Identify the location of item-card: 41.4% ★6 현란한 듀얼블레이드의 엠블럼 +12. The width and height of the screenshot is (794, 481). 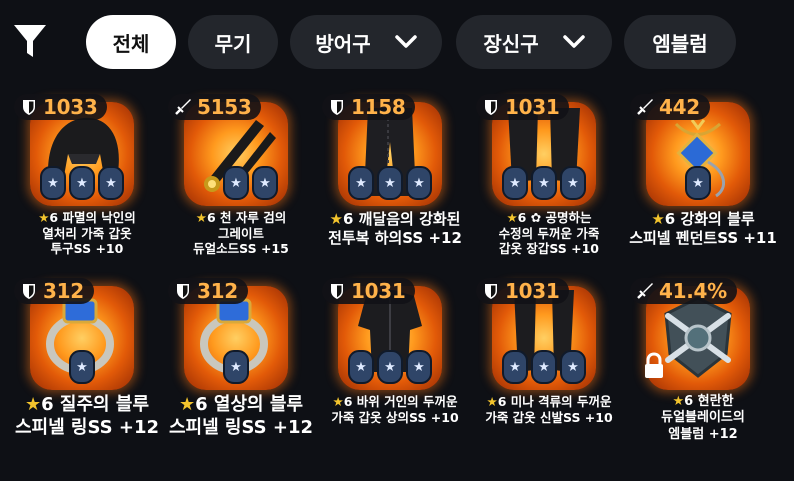
(703, 373).